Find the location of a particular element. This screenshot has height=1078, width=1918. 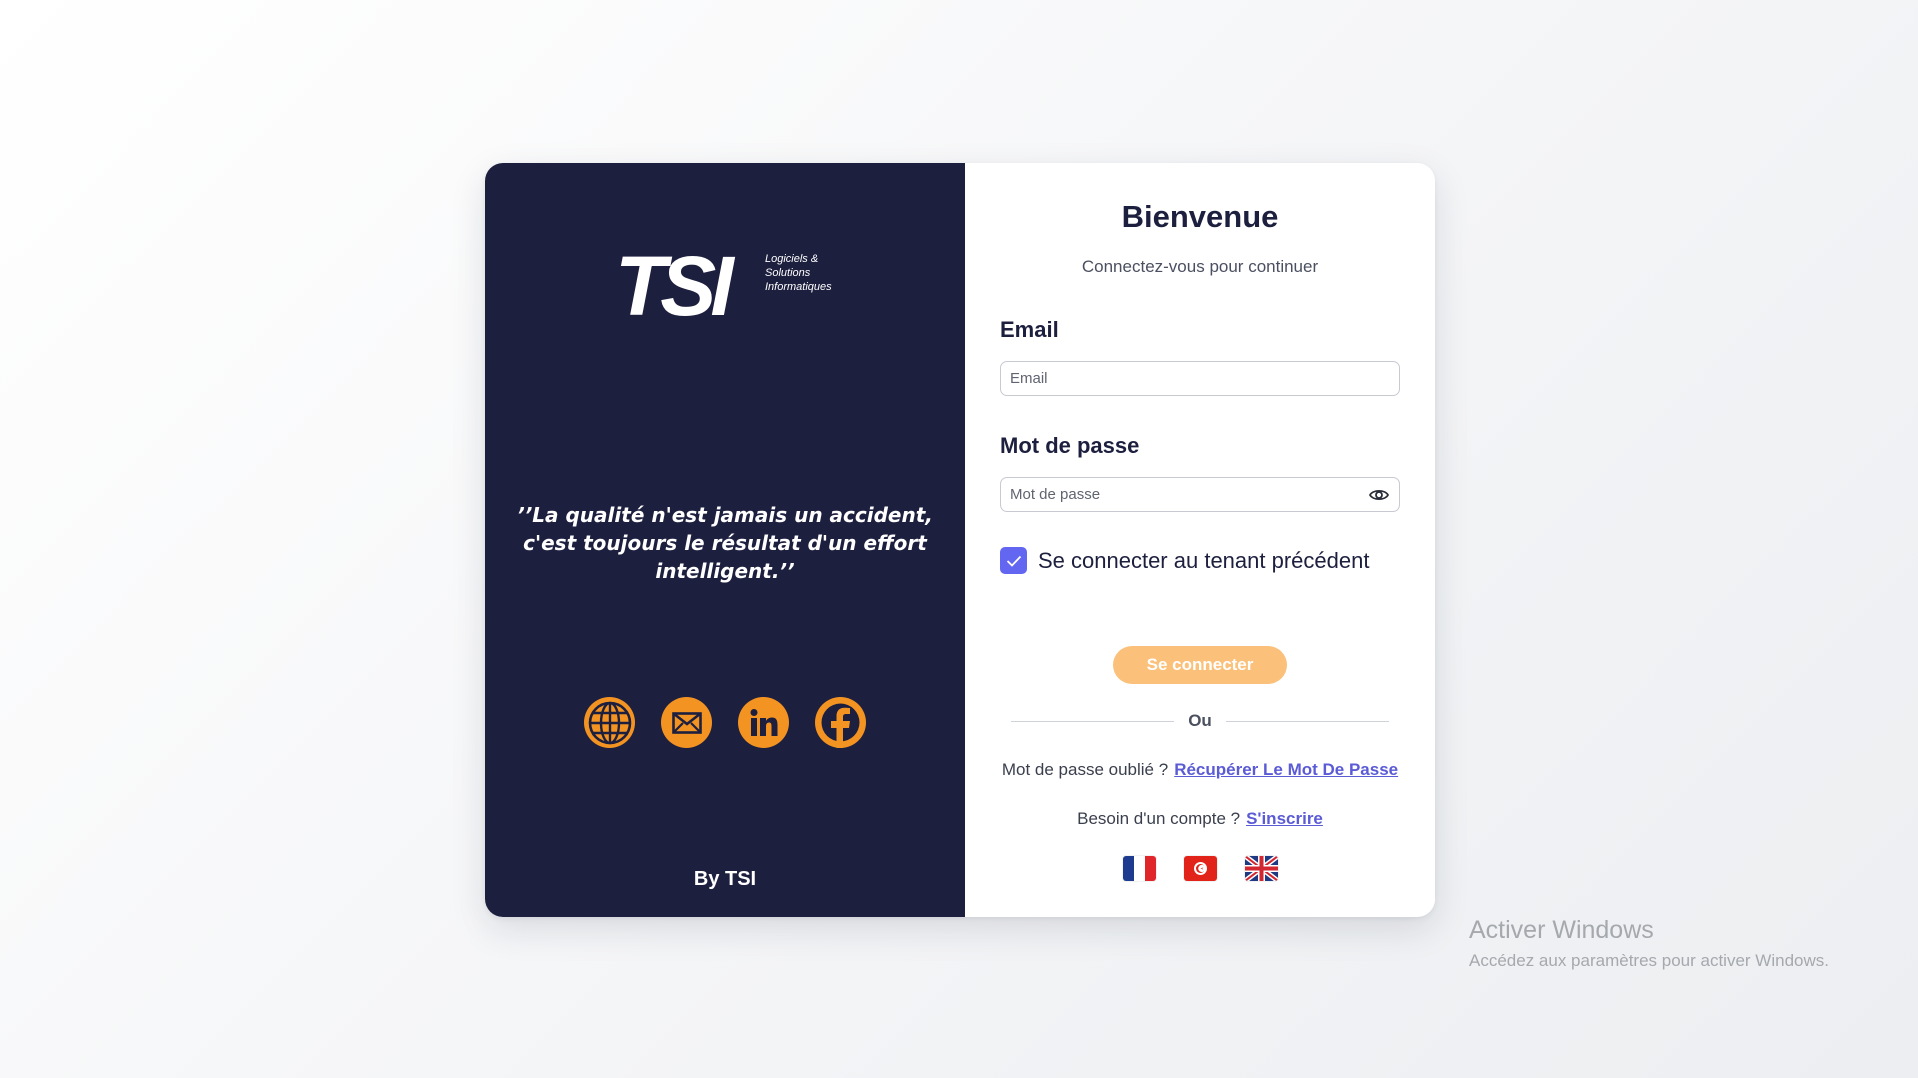

remember-tenant-checkbox is located at coordinates (1013, 560).